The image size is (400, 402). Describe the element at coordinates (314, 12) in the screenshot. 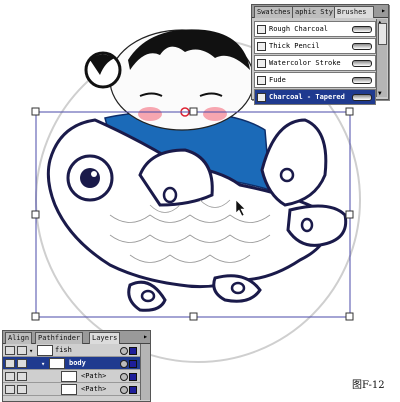

I see `tab-graphic-styles: aphic Sty` at that location.